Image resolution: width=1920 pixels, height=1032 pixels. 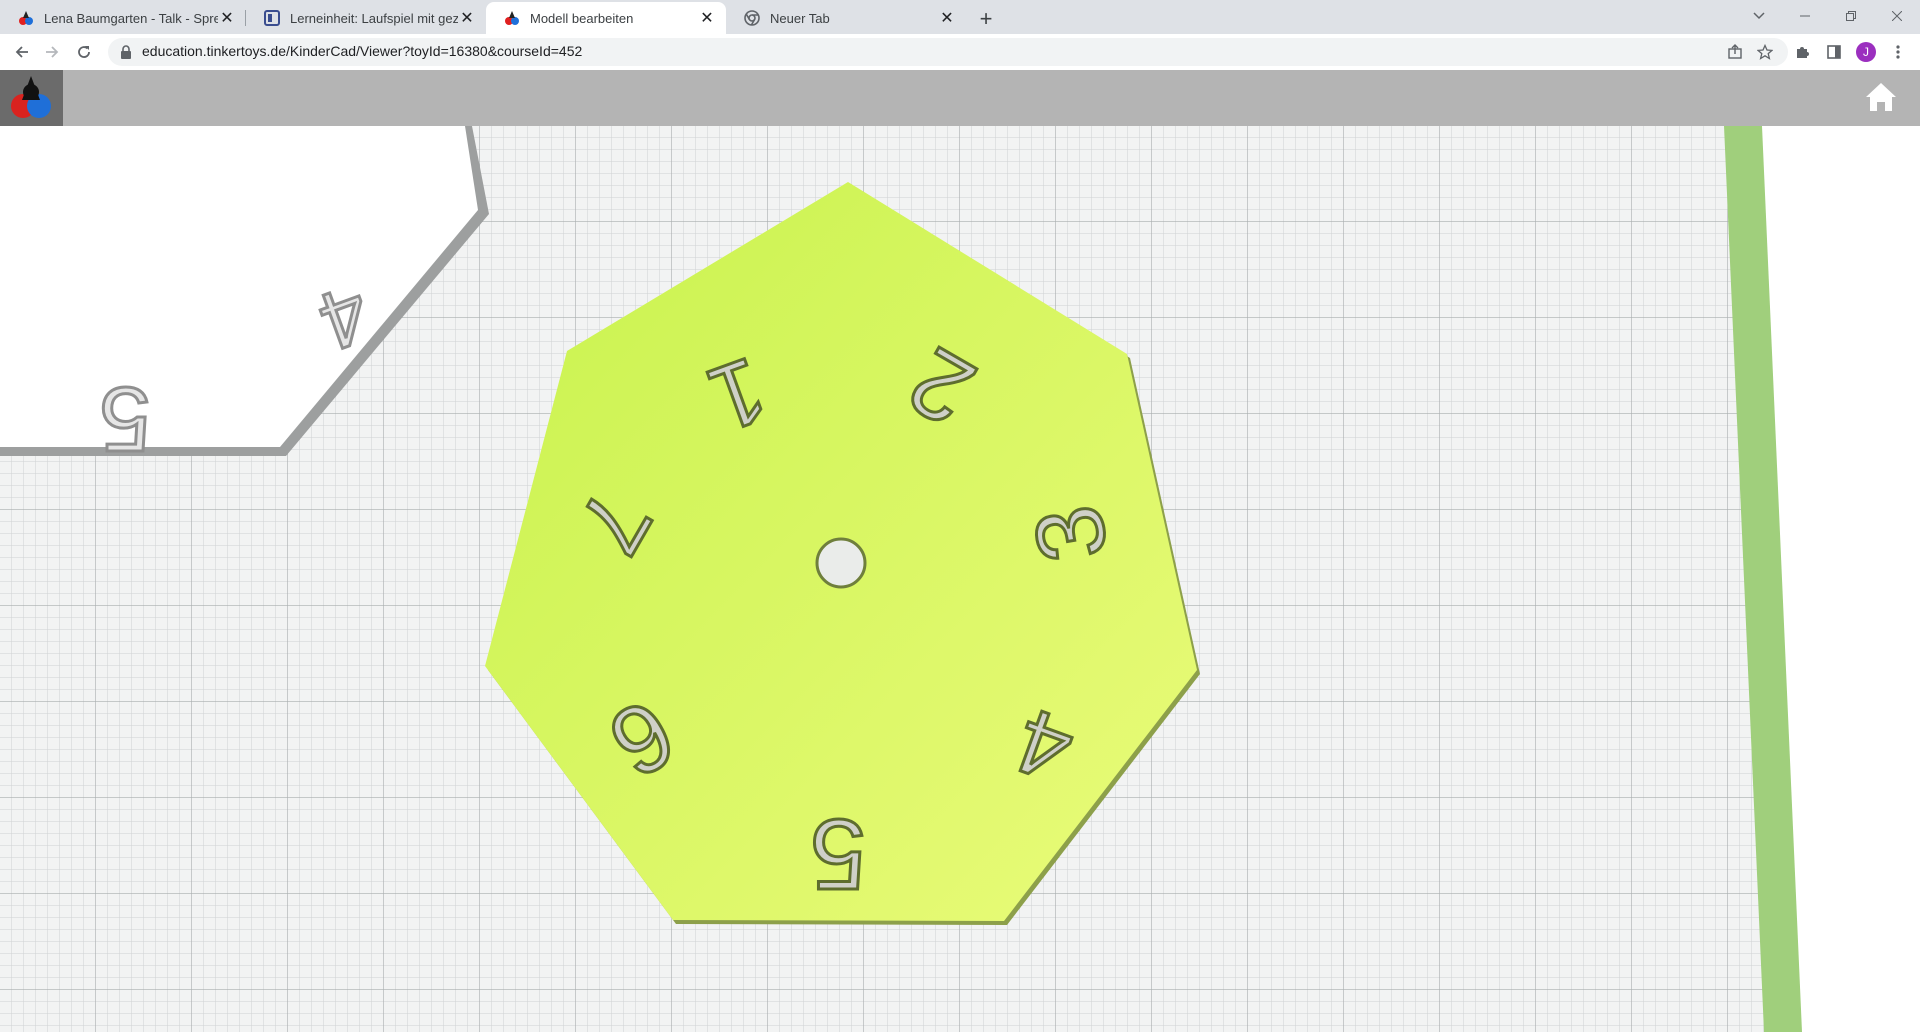 I want to click on tab-title: Modell bearbeiten, so click(x=582, y=18).